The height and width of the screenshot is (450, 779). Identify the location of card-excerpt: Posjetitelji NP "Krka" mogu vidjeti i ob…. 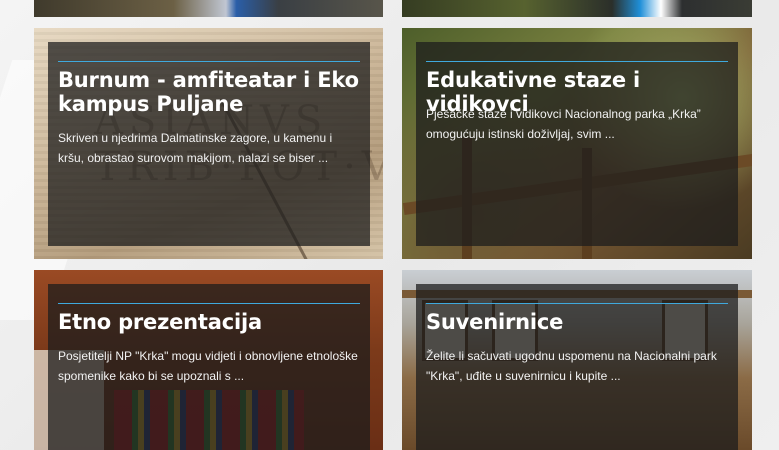
(208, 366).